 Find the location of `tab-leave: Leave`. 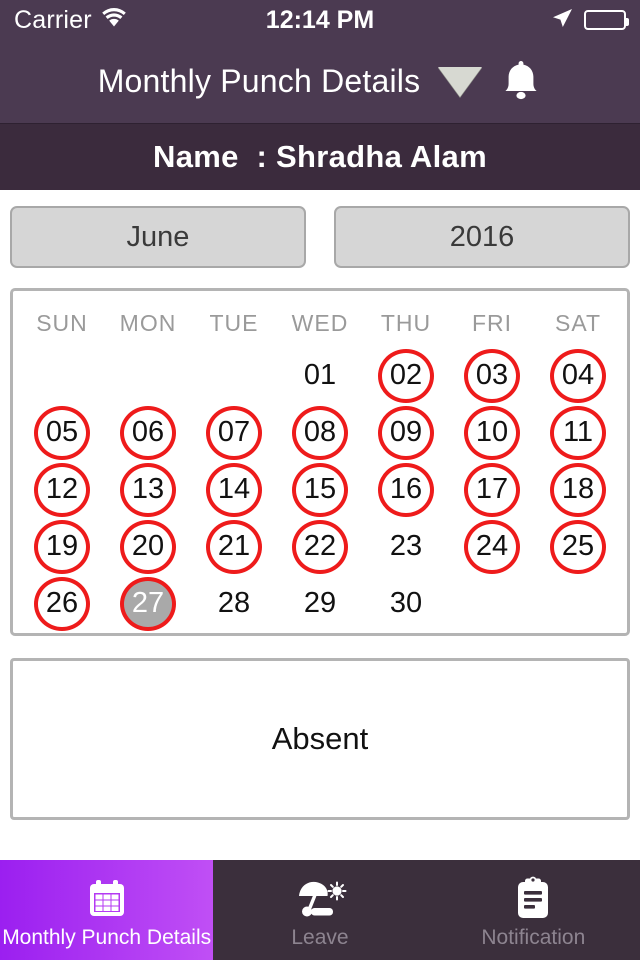

tab-leave: Leave is located at coordinates (319, 910).